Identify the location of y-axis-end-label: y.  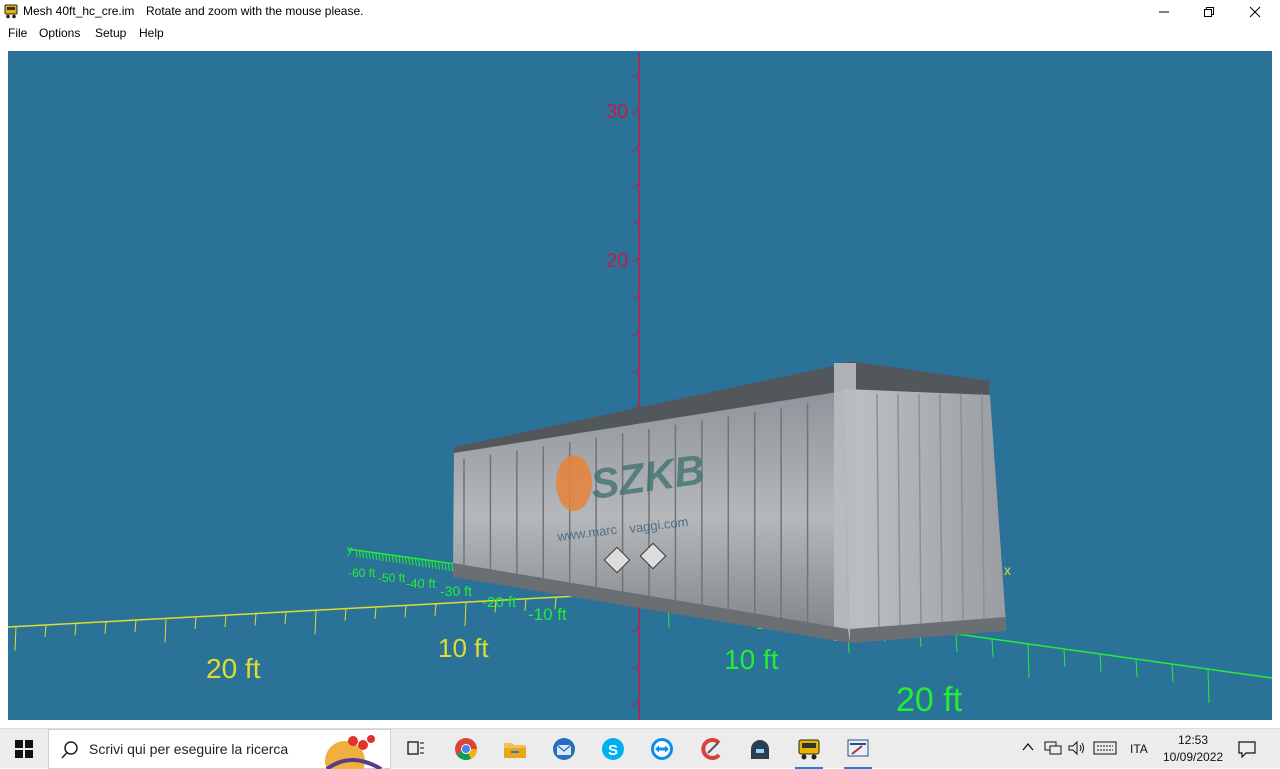
(350, 550).